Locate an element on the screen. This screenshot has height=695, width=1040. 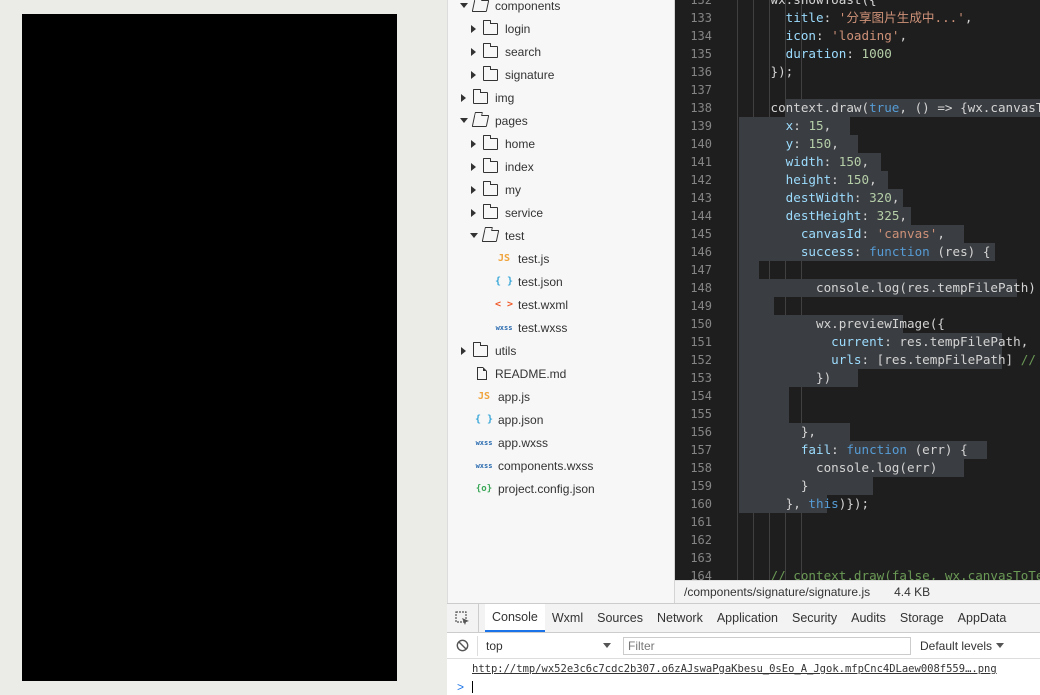
tree-folder-service: service is located at coordinates (561, 212).